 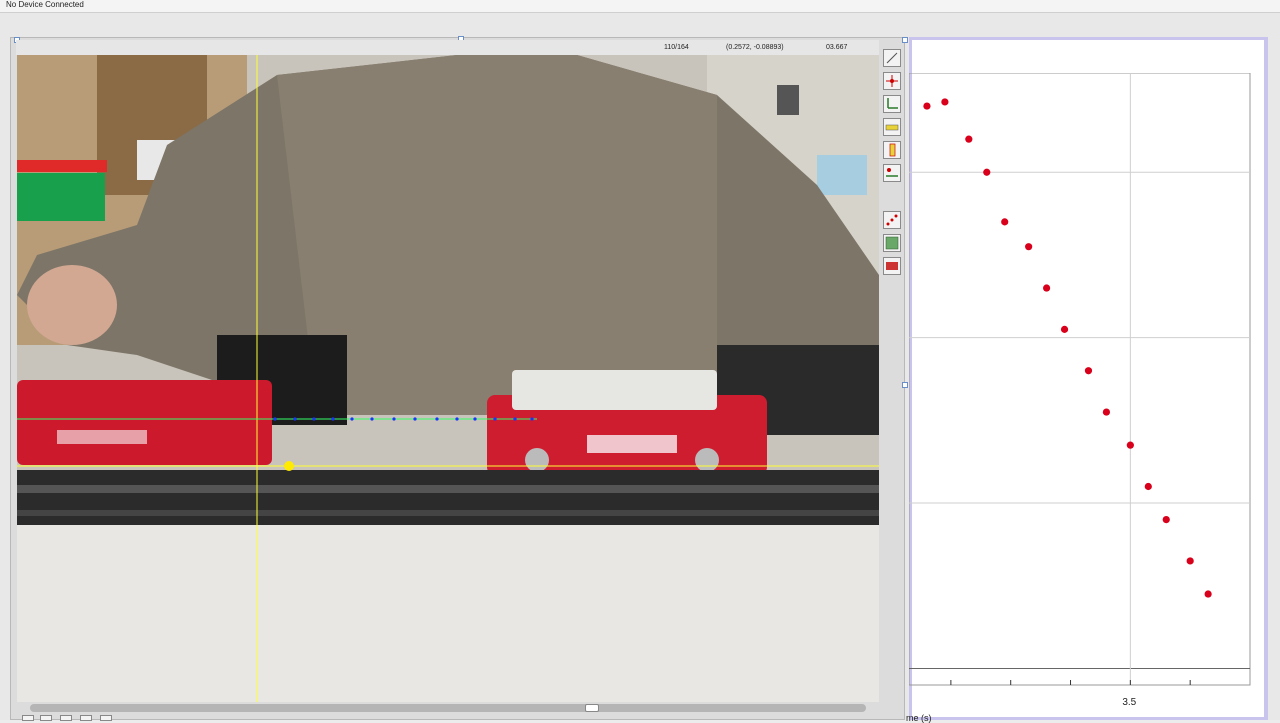 What do you see at coordinates (676, 47) in the screenshot?
I see `frame-counter: 110/164` at bounding box center [676, 47].